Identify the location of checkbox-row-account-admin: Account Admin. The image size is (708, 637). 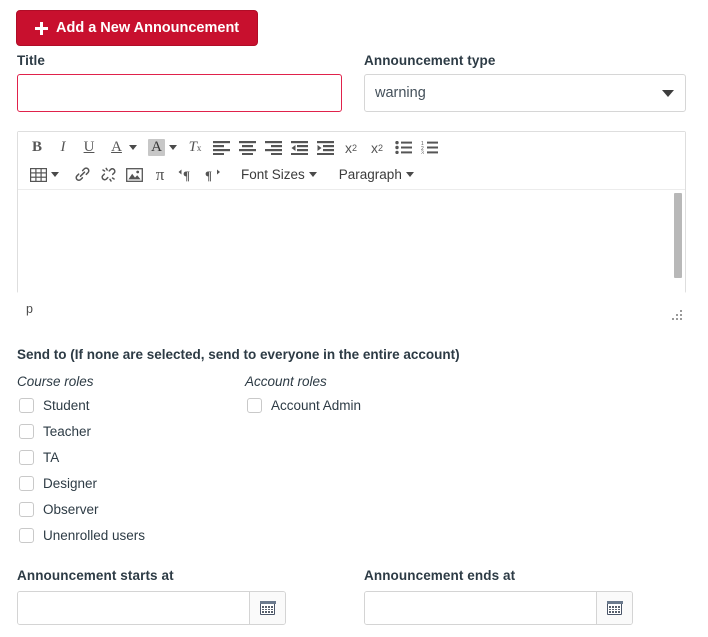
(304, 405).